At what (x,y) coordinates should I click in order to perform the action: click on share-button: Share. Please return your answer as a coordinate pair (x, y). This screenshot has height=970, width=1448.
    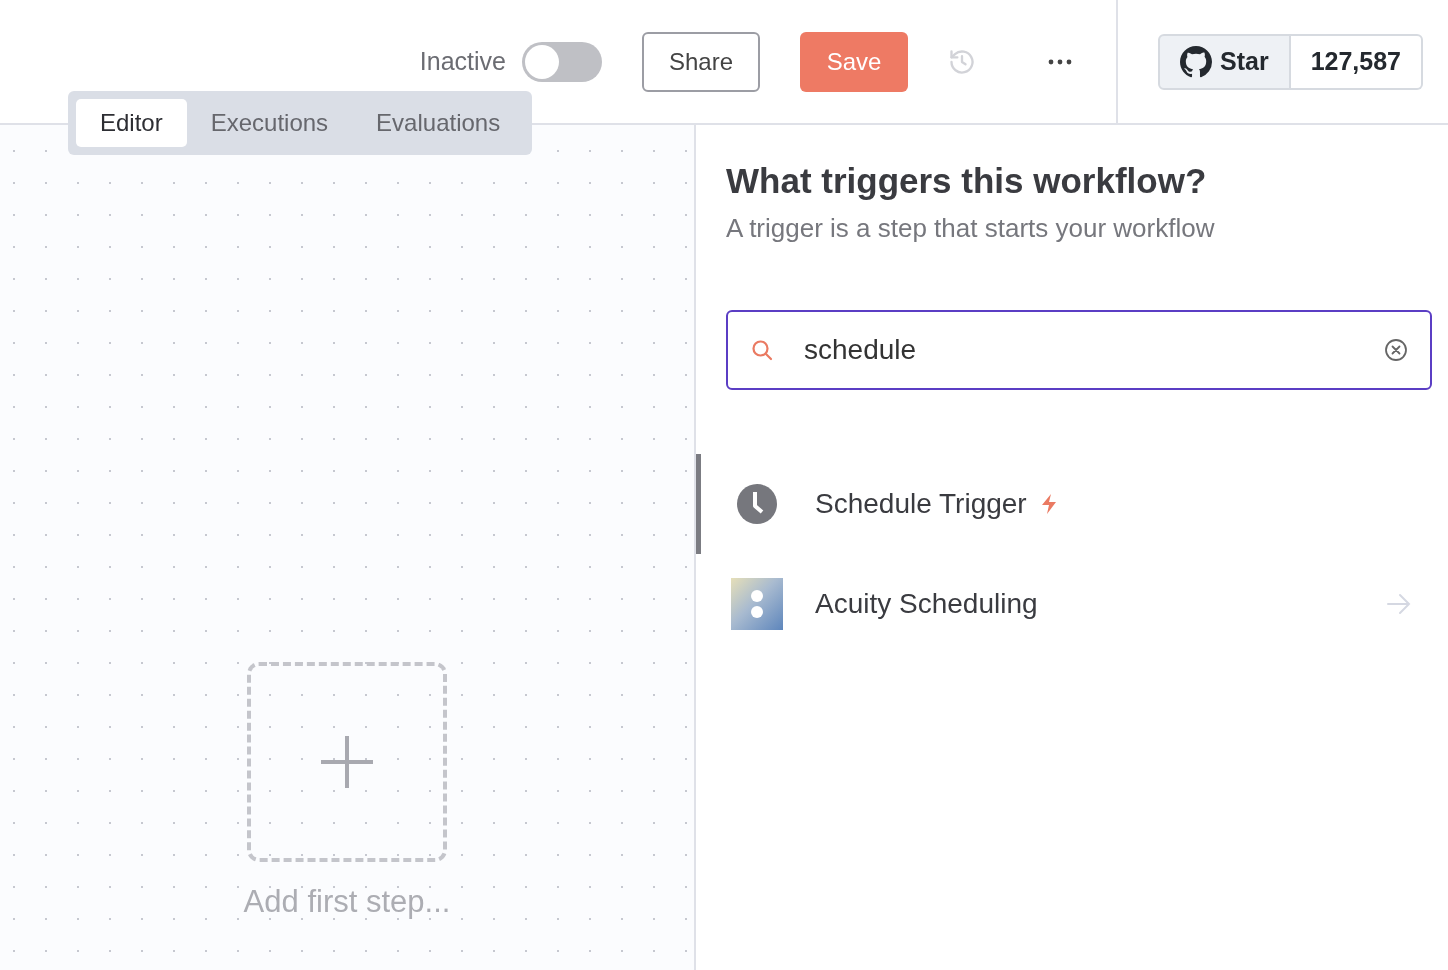
    Looking at the image, I should click on (701, 61).